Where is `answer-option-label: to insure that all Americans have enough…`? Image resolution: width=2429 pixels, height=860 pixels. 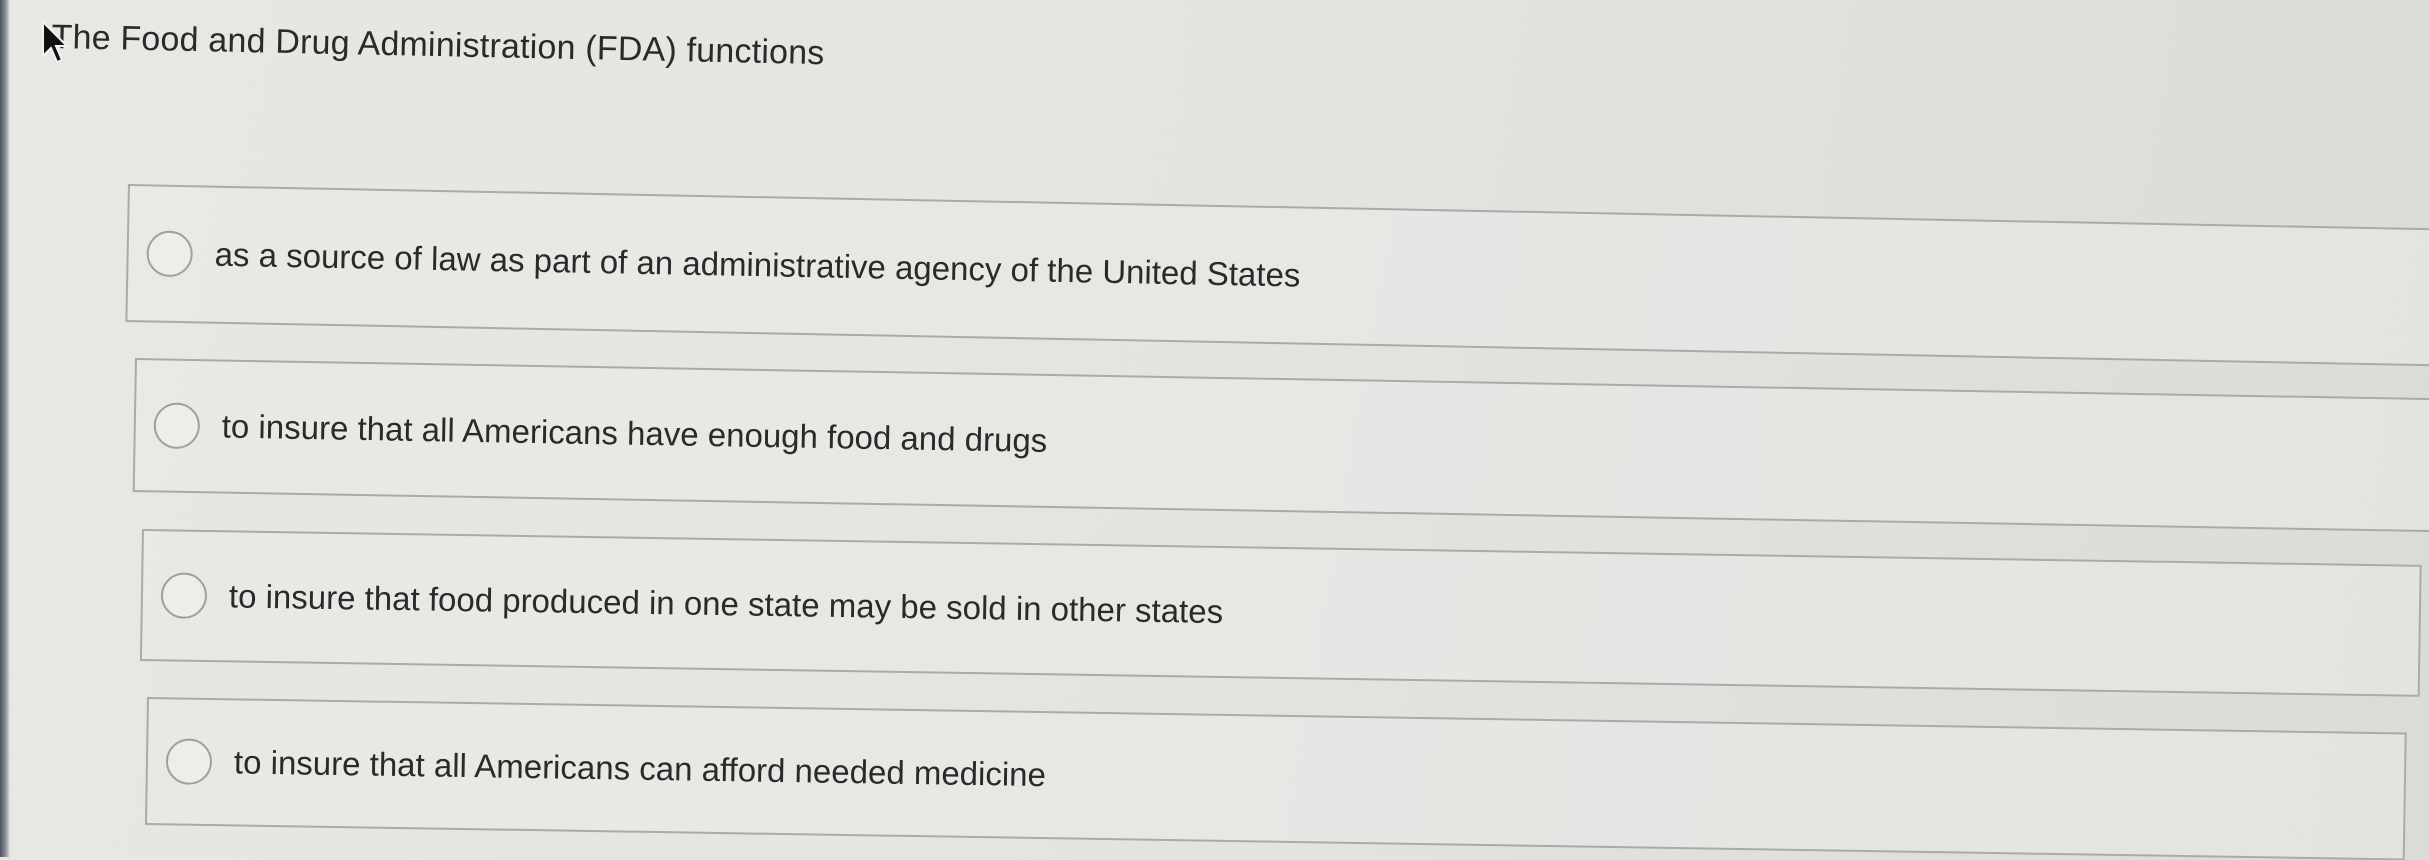 answer-option-label: to insure that all Americans have enough… is located at coordinates (634, 433).